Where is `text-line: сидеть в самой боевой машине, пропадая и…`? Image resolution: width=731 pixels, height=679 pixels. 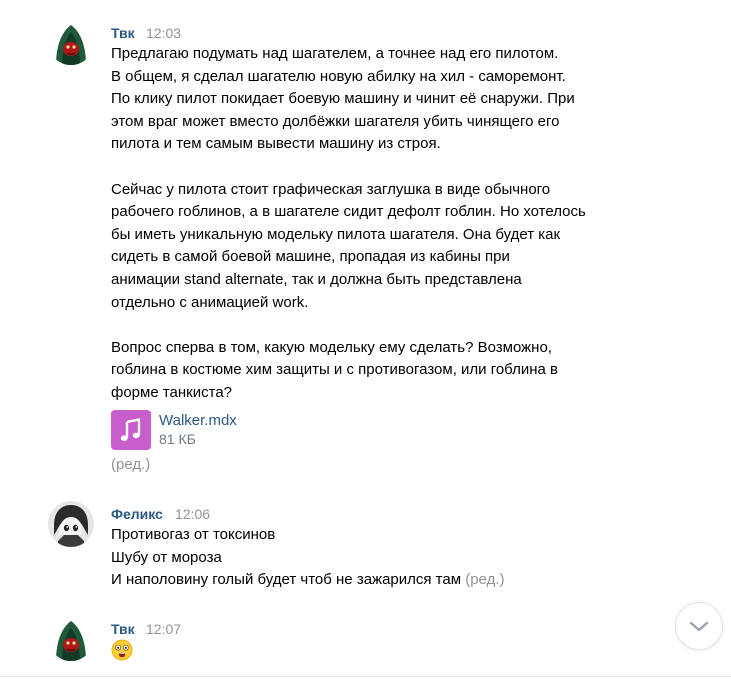
text-line: сидеть в самой боевой машине, пропадая и… is located at coordinates (310, 257).